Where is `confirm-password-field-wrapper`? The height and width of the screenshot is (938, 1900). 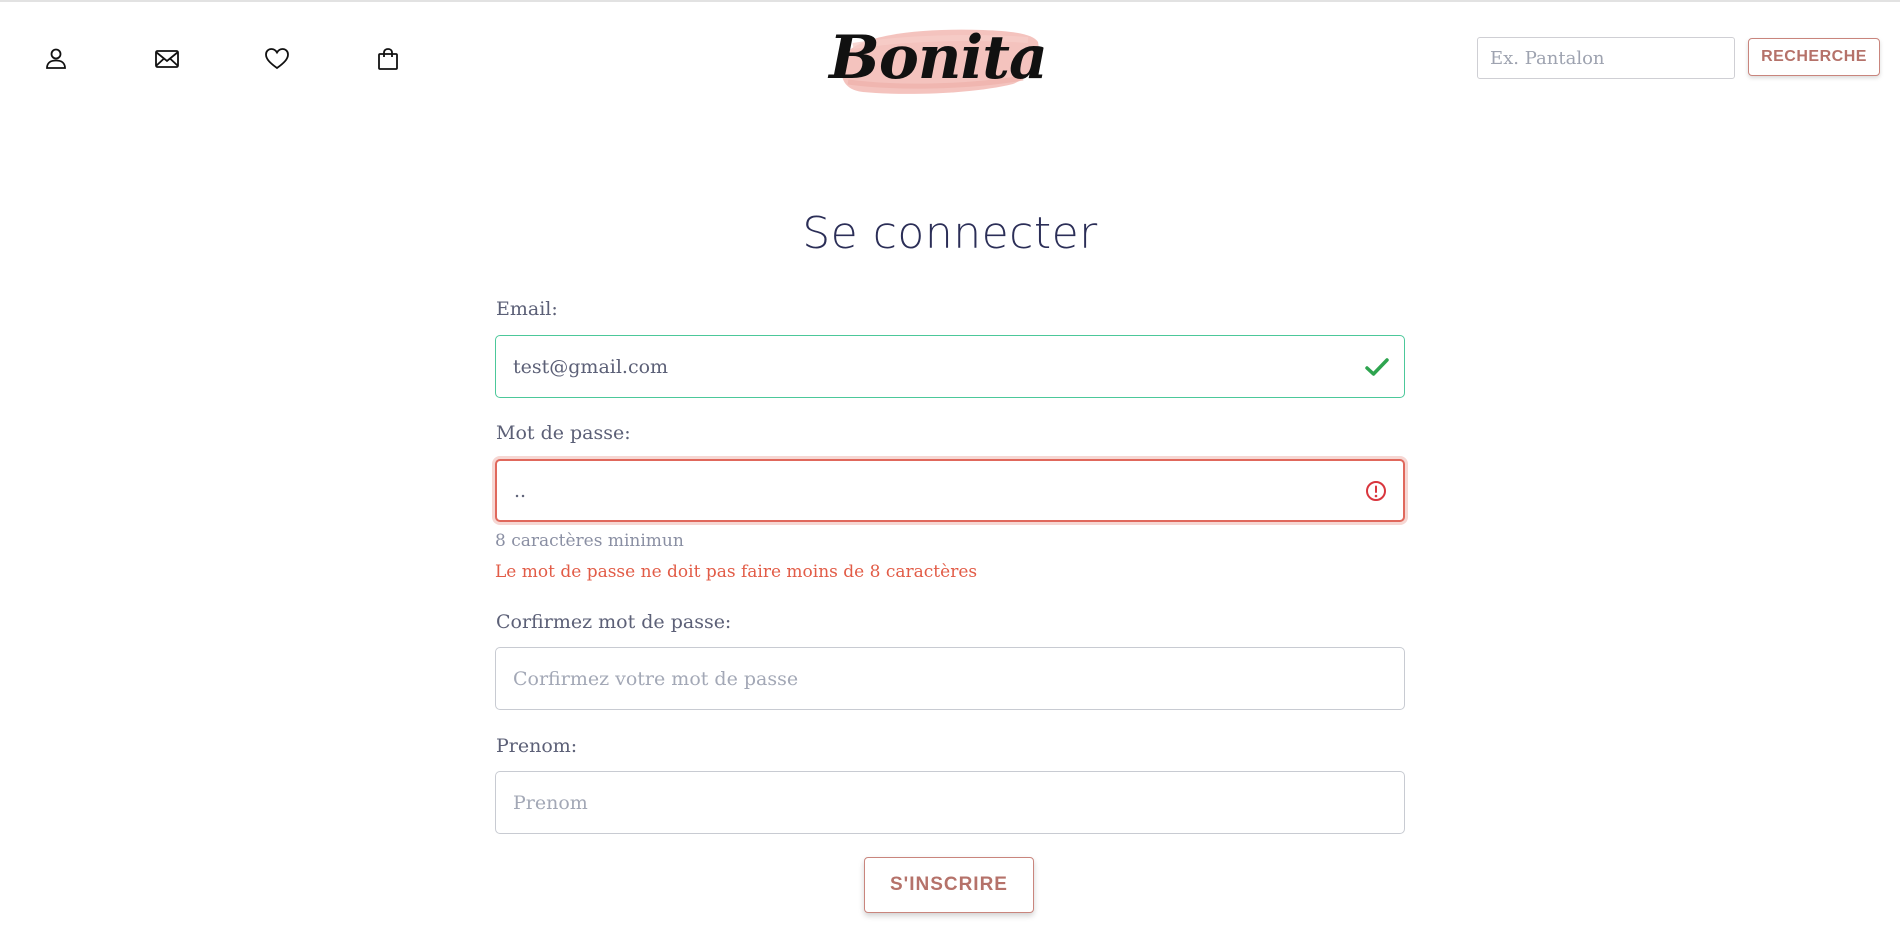 confirm-password-field-wrapper is located at coordinates (950, 678).